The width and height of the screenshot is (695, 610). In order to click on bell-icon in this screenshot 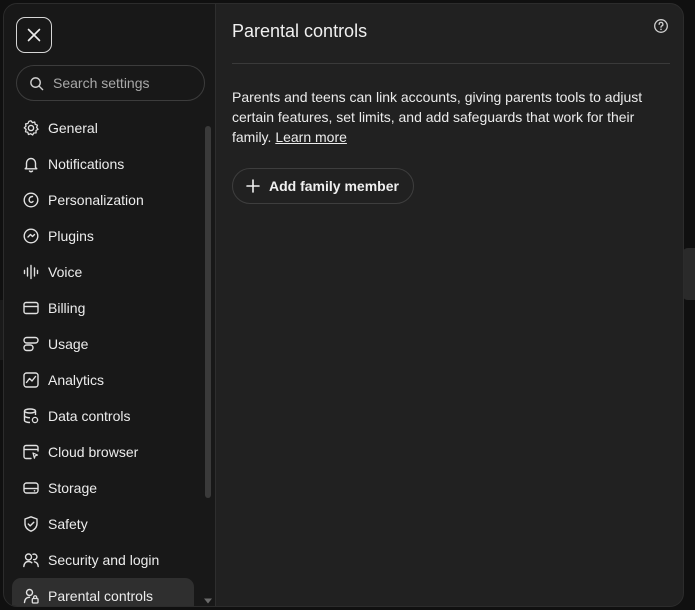, I will do `click(31, 164)`.